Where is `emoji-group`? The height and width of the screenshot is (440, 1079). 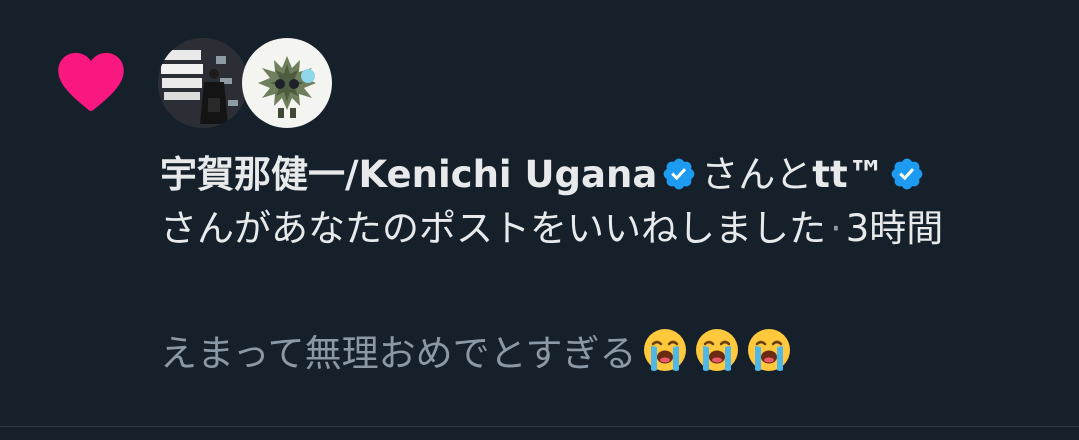
emoji-group is located at coordinates (715, 352).